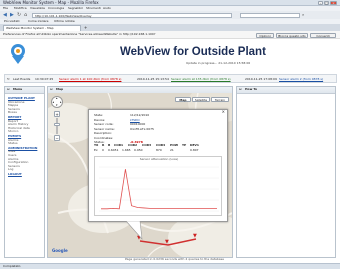 This screenshot has width=340, height=269. What do you see at coordinates (201, 79) in the screenshot?
I see `event-link-2: Sensor alarm at 135 dbm (from 0878 s)` at bounding box center [201, 79].